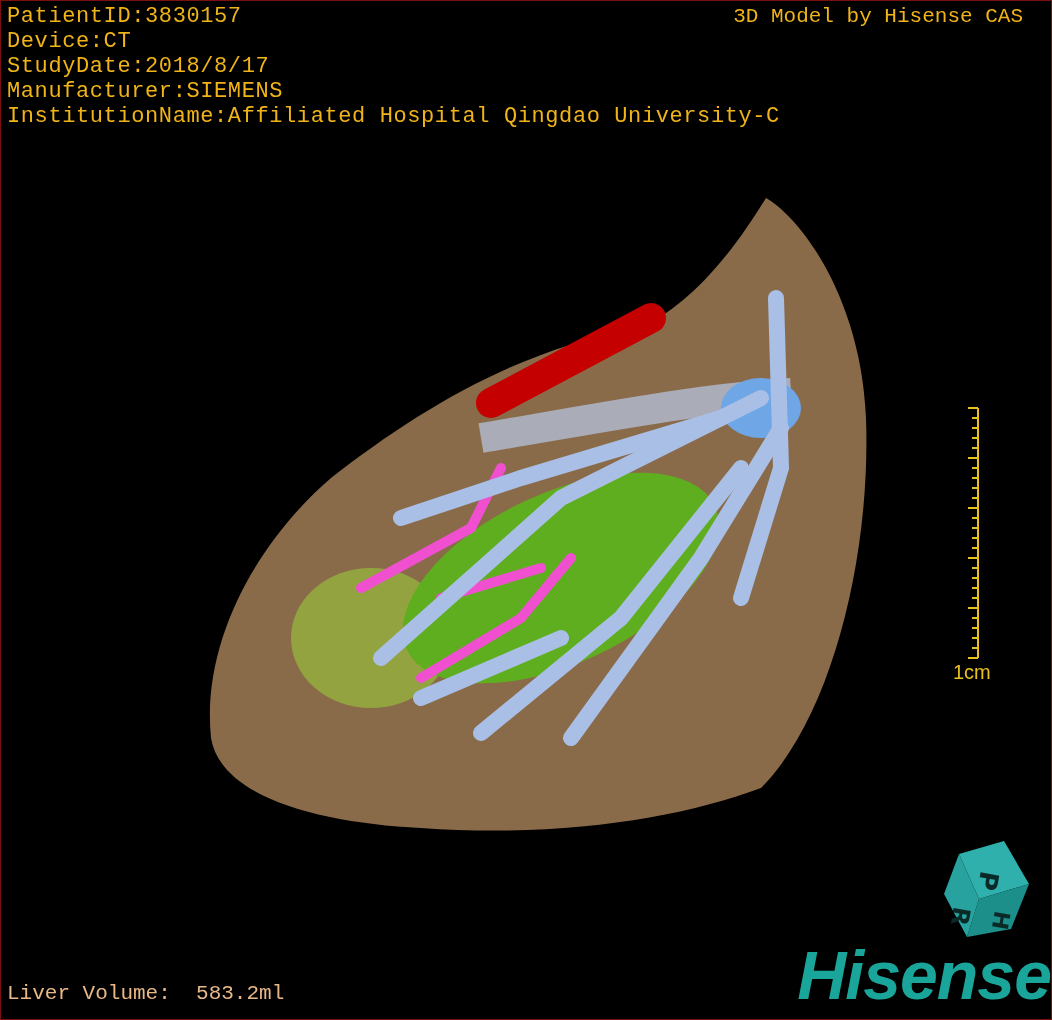 The image size is (1052, 1020). What do you see at coordinates (145, 91) in the screenshot?
I see `patient-info-text: Manufacturer:SIEMENS` at bounding box center [145, 91].